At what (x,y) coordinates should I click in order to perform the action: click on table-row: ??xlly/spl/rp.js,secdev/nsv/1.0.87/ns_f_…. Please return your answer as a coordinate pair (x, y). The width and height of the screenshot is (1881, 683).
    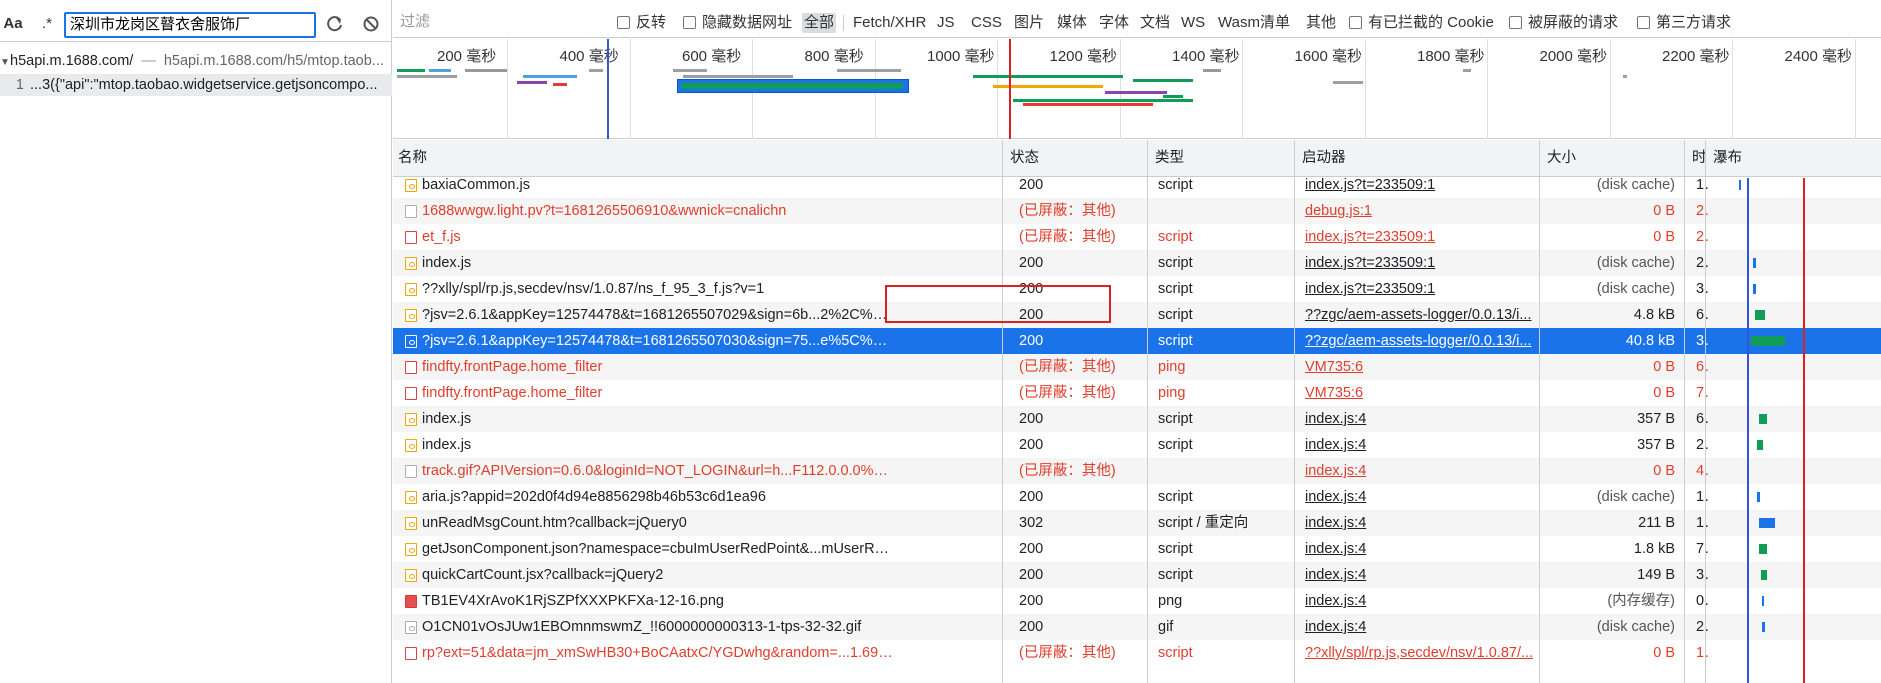
    Looking at the image, I should click on (1137, 289).